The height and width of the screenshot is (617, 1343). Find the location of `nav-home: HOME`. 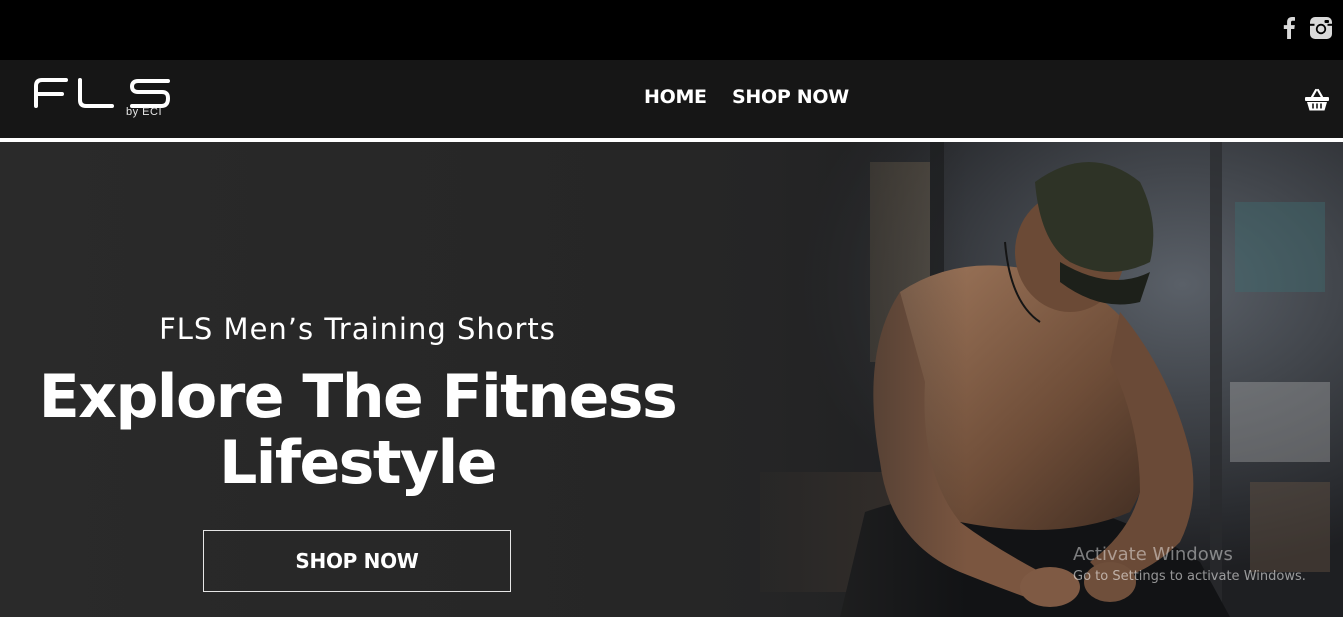

nav-home: HOME is located at coordinates (675, 100).